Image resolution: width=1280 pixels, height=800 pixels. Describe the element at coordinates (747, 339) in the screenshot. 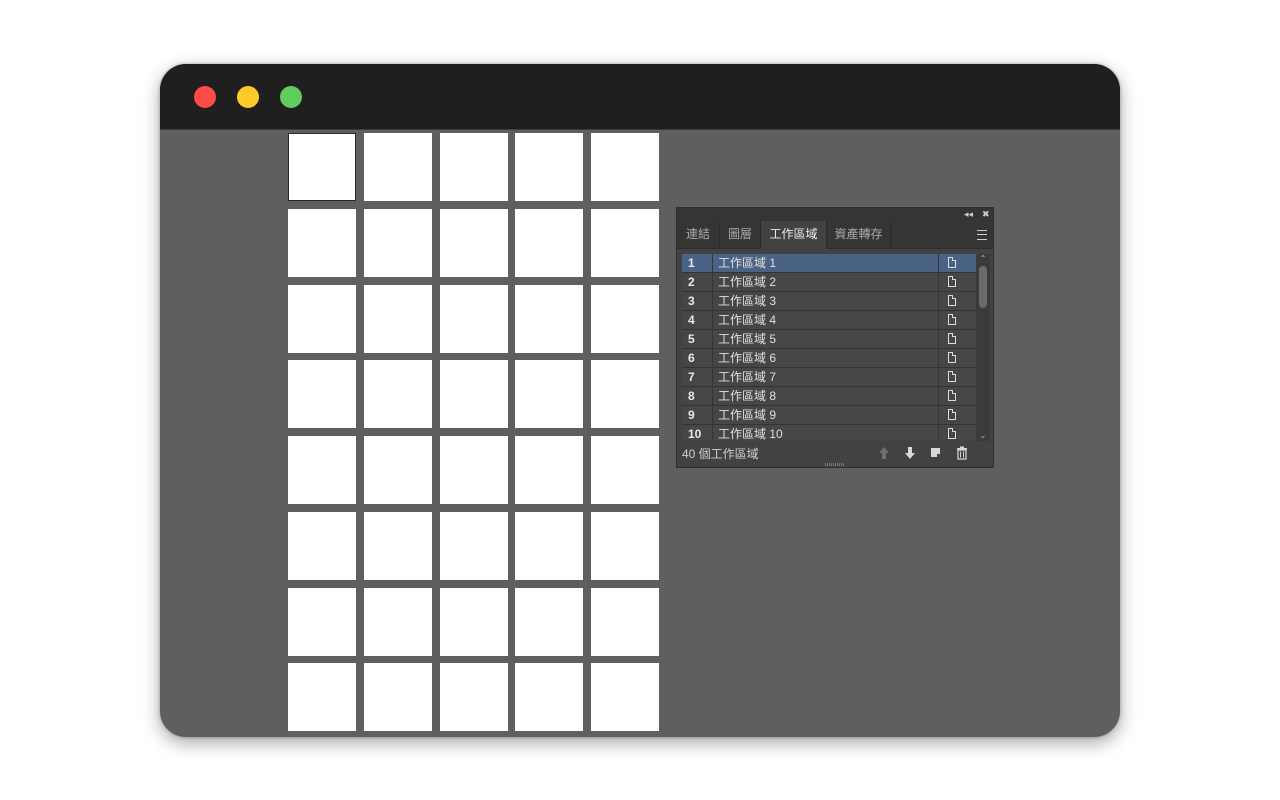

I see `artboard-name: 工作區域 5` at that location.